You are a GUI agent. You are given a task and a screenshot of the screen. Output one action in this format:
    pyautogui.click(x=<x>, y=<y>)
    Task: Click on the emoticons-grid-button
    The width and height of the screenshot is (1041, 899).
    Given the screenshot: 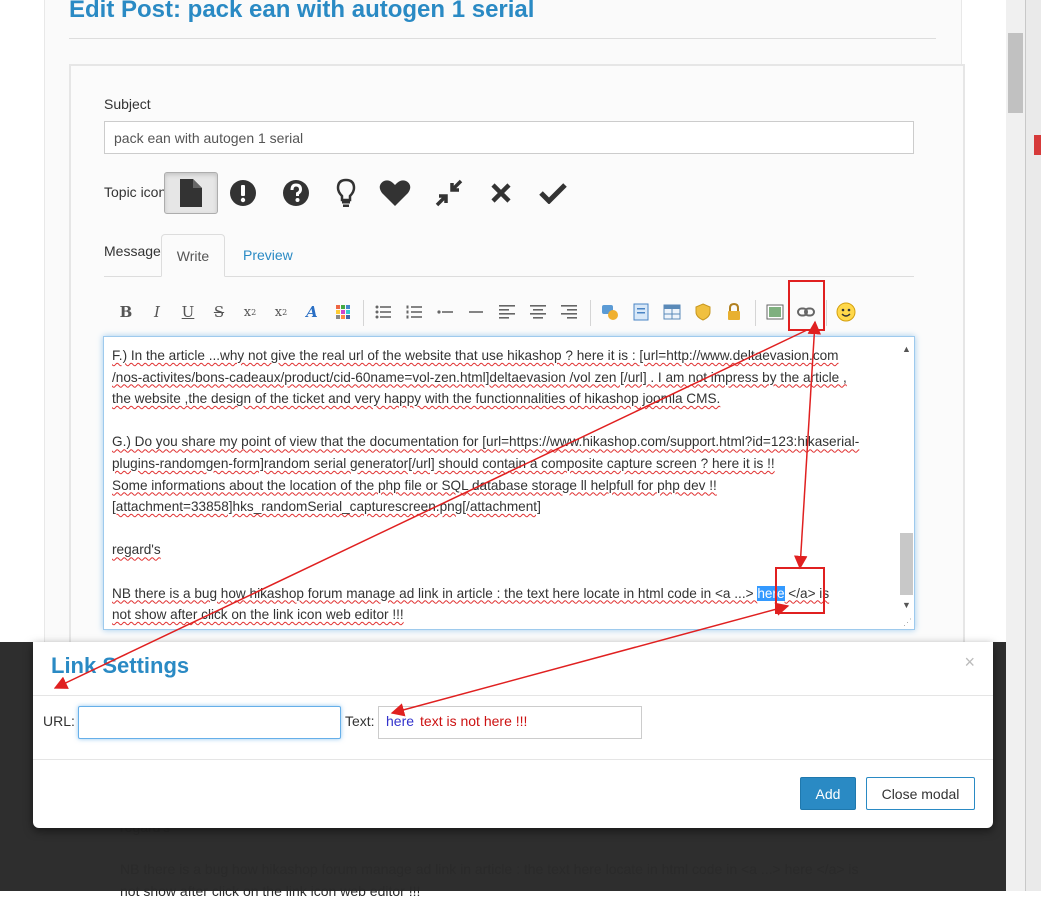 What is the action you would take?
    pyautogui.click(x=343, y=312)
    